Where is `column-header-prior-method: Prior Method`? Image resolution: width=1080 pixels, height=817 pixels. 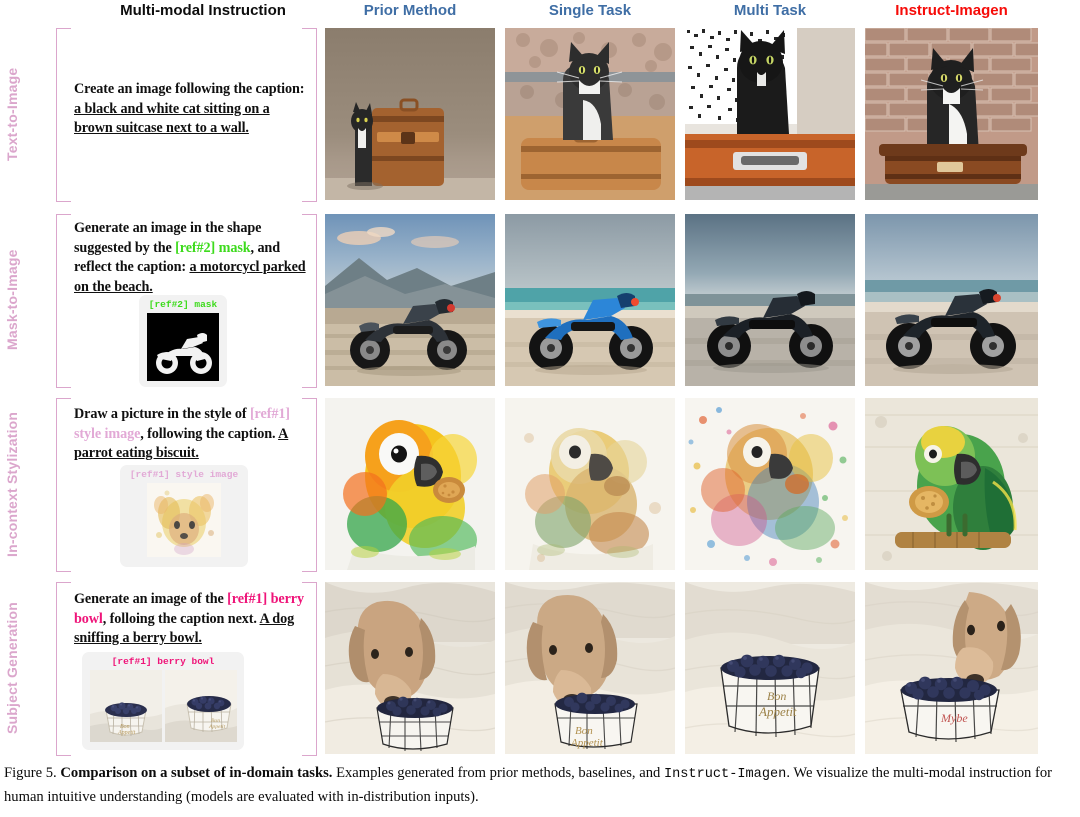
column-header-prior-method: Prior Method is located at coordinates (410, 10).